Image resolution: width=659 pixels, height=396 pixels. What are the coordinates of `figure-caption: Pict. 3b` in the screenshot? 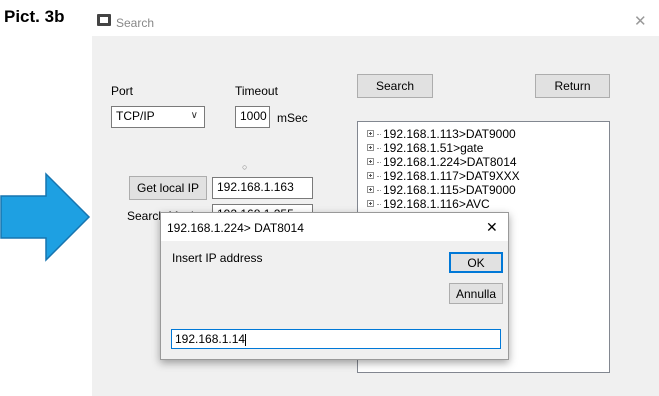 It's located at (34, 16).